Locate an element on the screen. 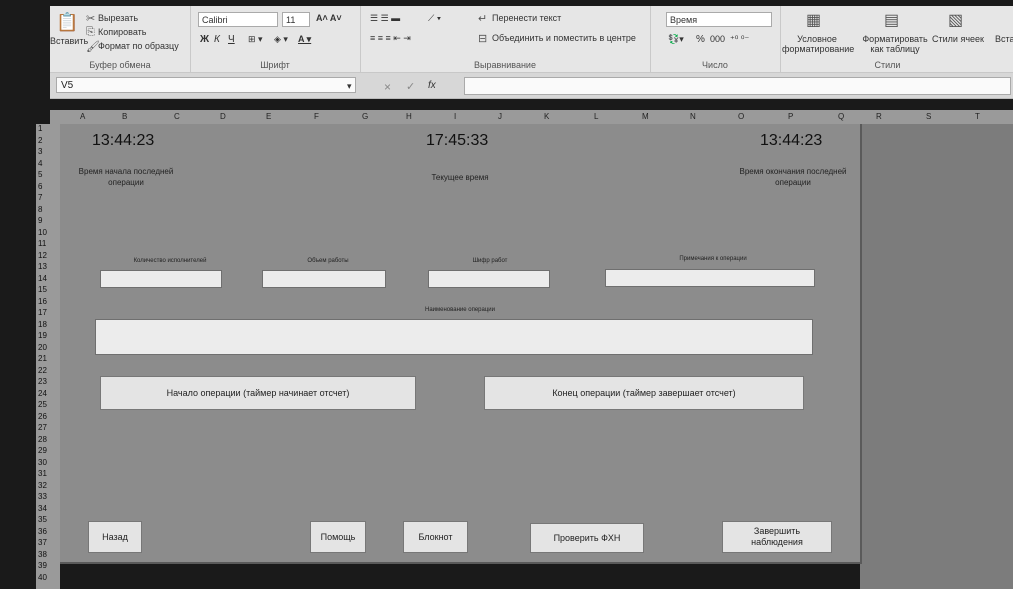  row-header-10: 10 is located at coordinates (42, 232).